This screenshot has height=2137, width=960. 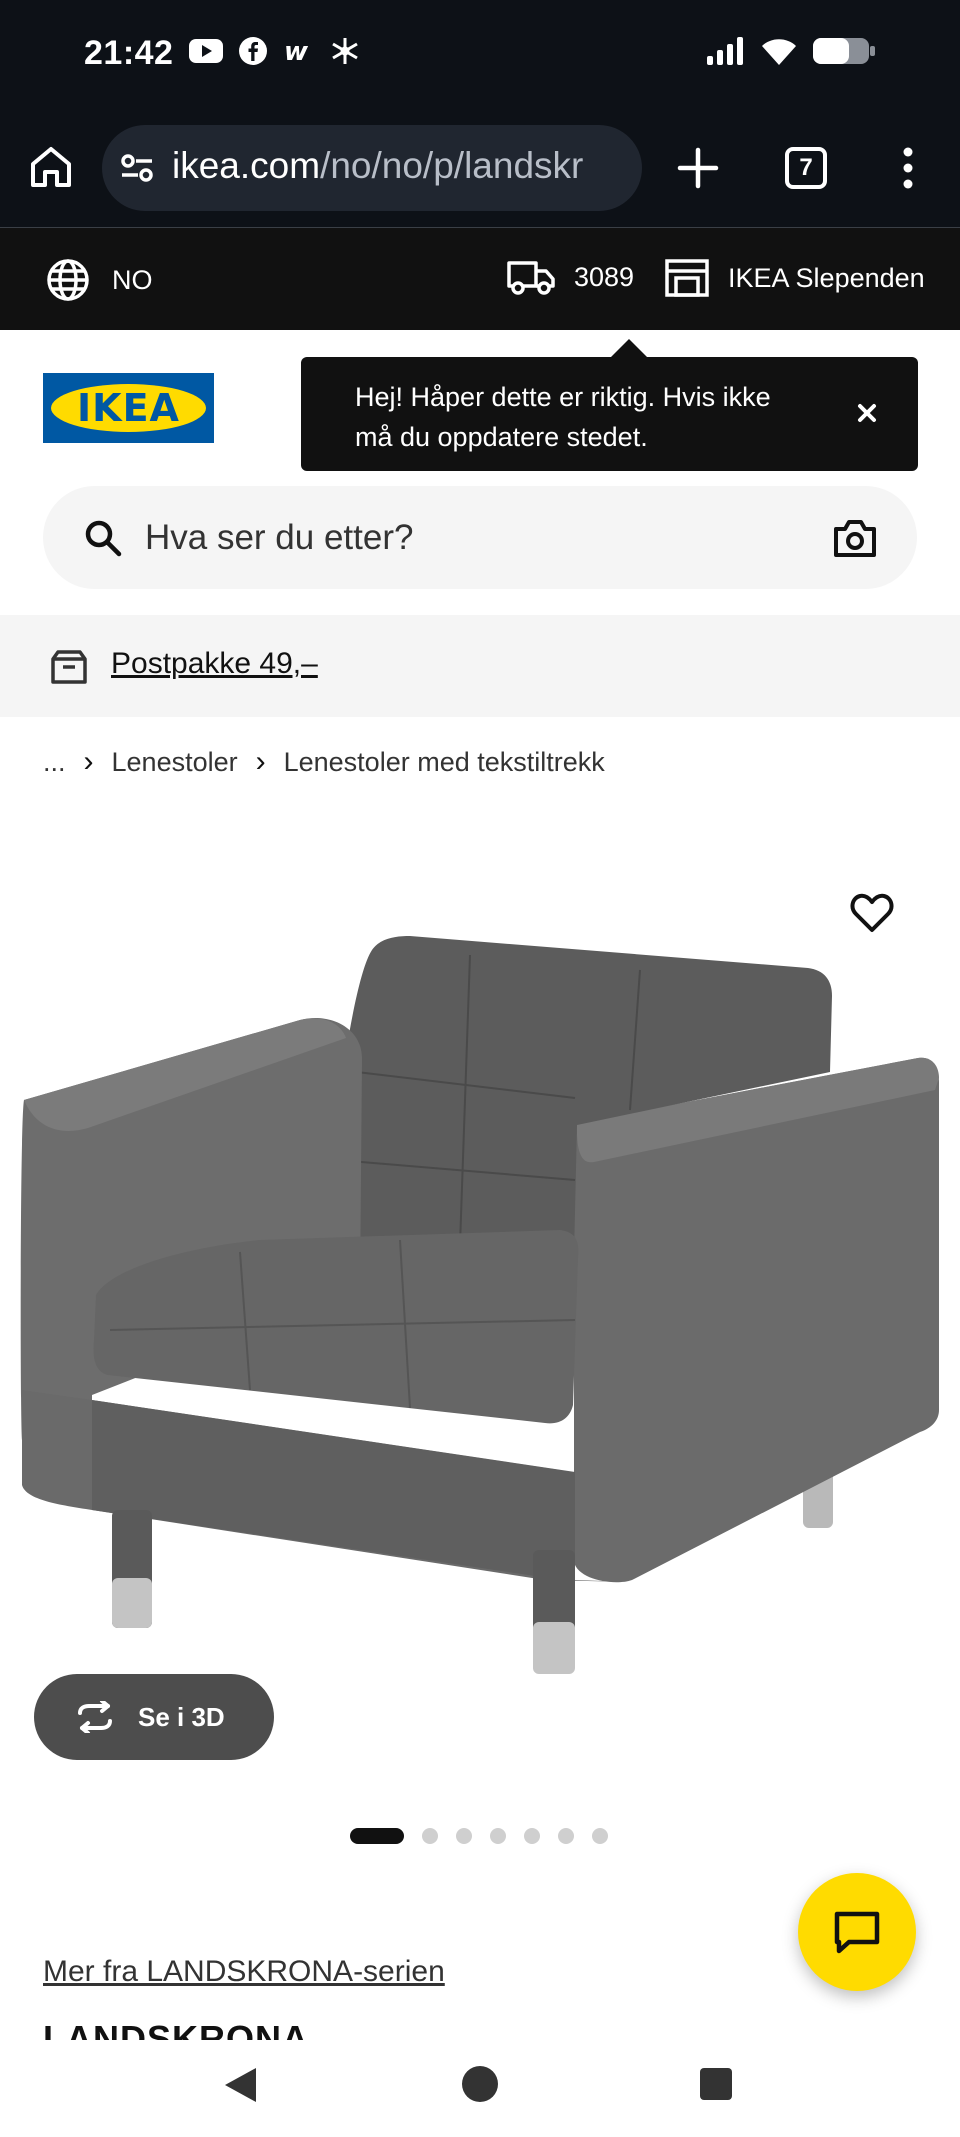 I want to click on site-settings-icon, so click(x=137, y=168).